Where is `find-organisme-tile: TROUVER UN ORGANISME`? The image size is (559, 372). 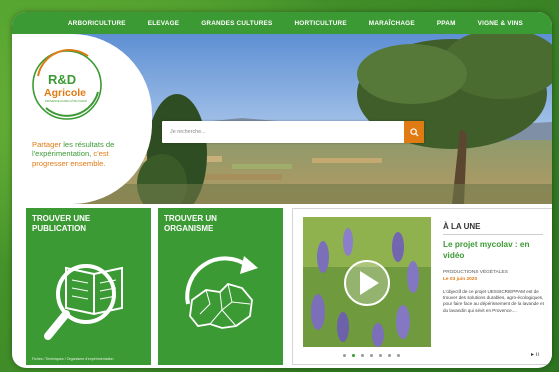
find-organisme-tile: TROUVER UN ORGANISME is located at coordinates (220, 286).